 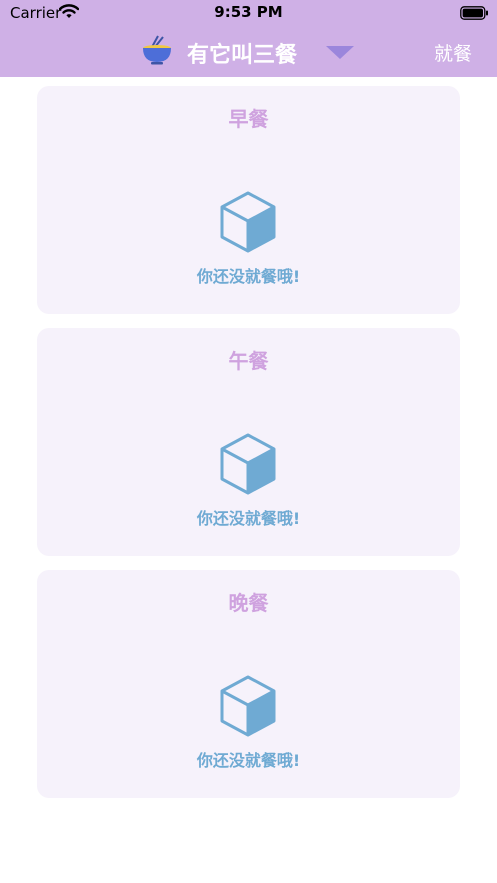 I want to click on battery-icon, so click(x=474, y=14).